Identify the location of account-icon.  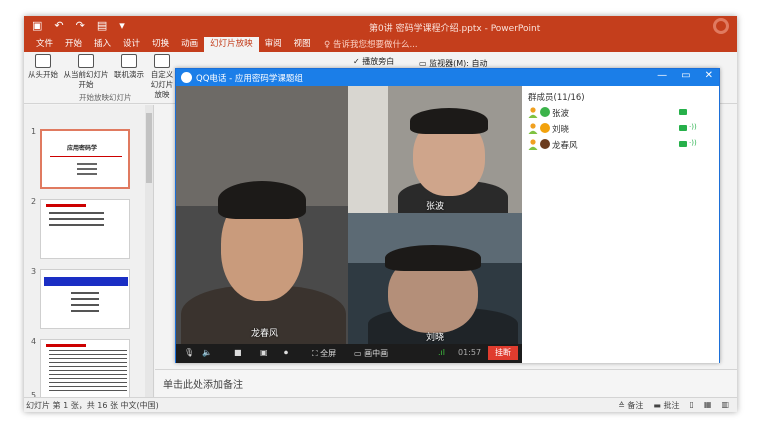
(721, 26).